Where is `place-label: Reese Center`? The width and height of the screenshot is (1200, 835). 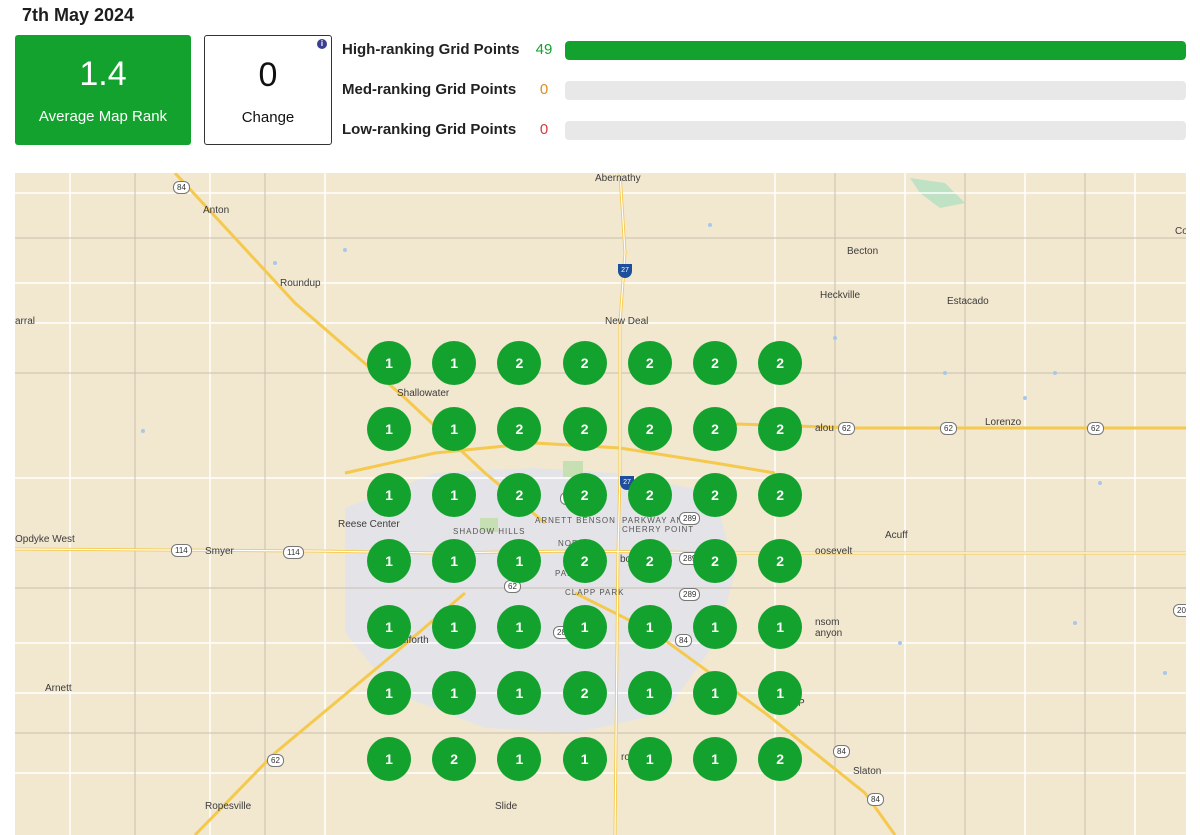
place-label: Reese Center is located at coordinates (369, 524).